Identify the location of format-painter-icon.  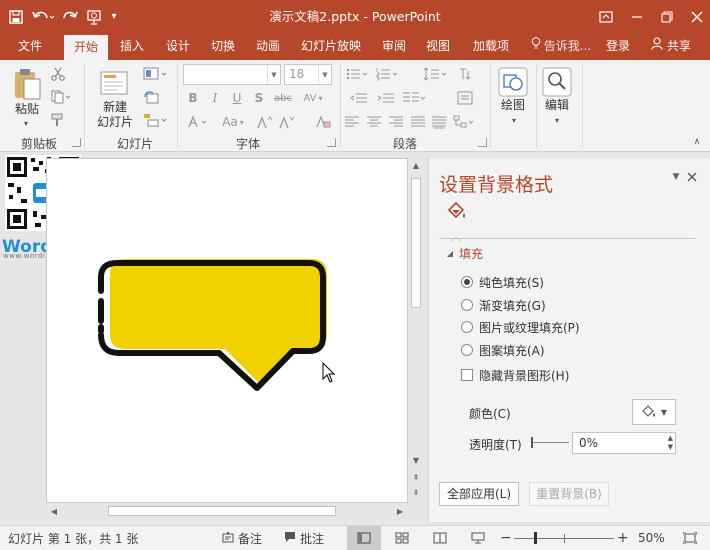
(58, 120).